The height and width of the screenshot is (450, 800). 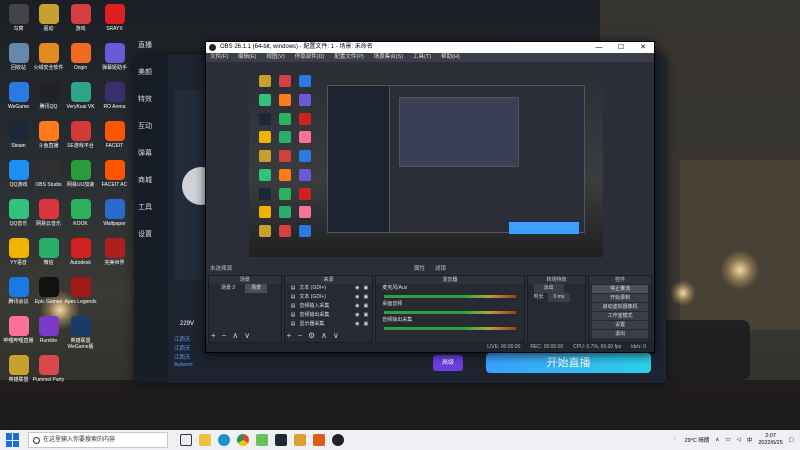 What do you see at coordinates (48, 252) in the screenshot?
I see `desktop-icon: 微信` at bounding box center [48, 252].